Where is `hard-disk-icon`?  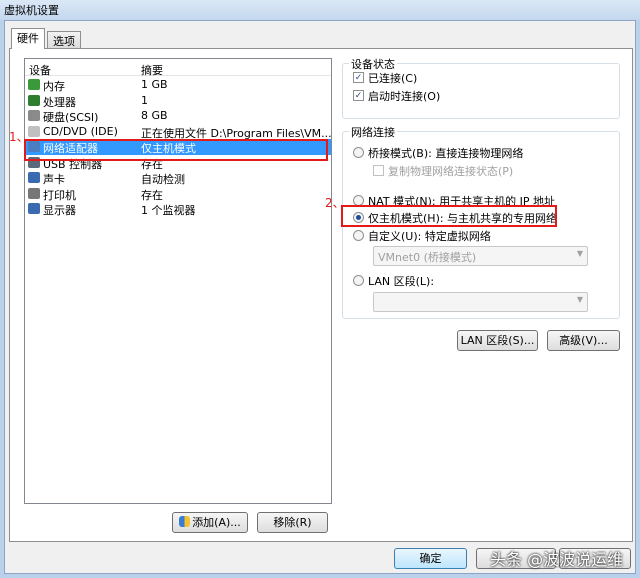
hard-disk-icon is located at coordinates (34, 115).